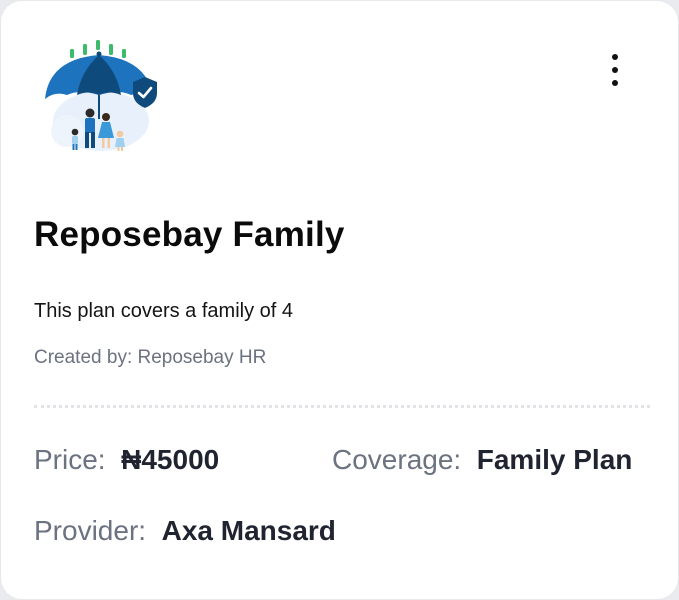 The height and width of the screenshot is (600, 679). Describe the element at coordinates (100, 96) in the screenshot. I see `family-umbrella-illustration-icon` at that location.